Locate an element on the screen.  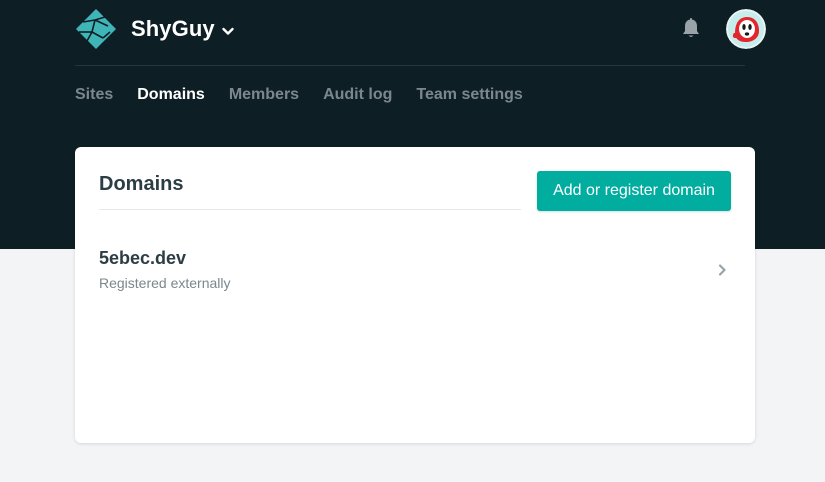
avatar is located at coordinates (746, 29).